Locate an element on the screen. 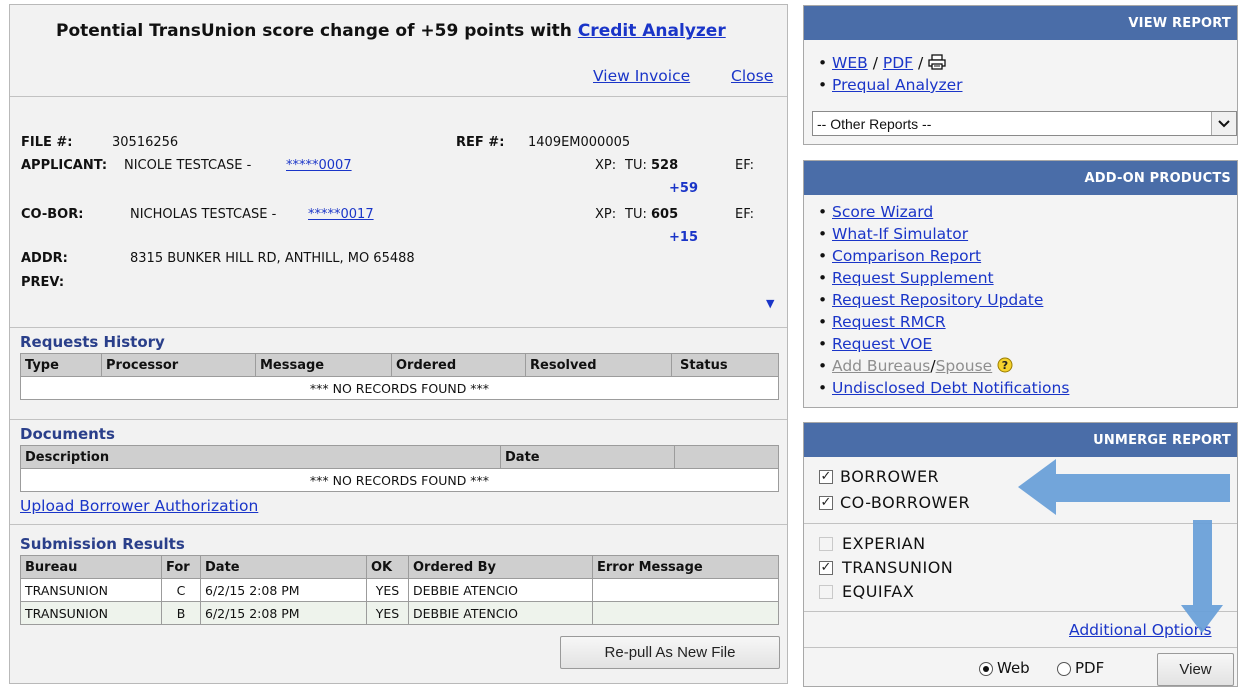 This screenshot has height=687, width=1238. coborrower-ssn-link: *****0017 is located at coordinates (341, 214).